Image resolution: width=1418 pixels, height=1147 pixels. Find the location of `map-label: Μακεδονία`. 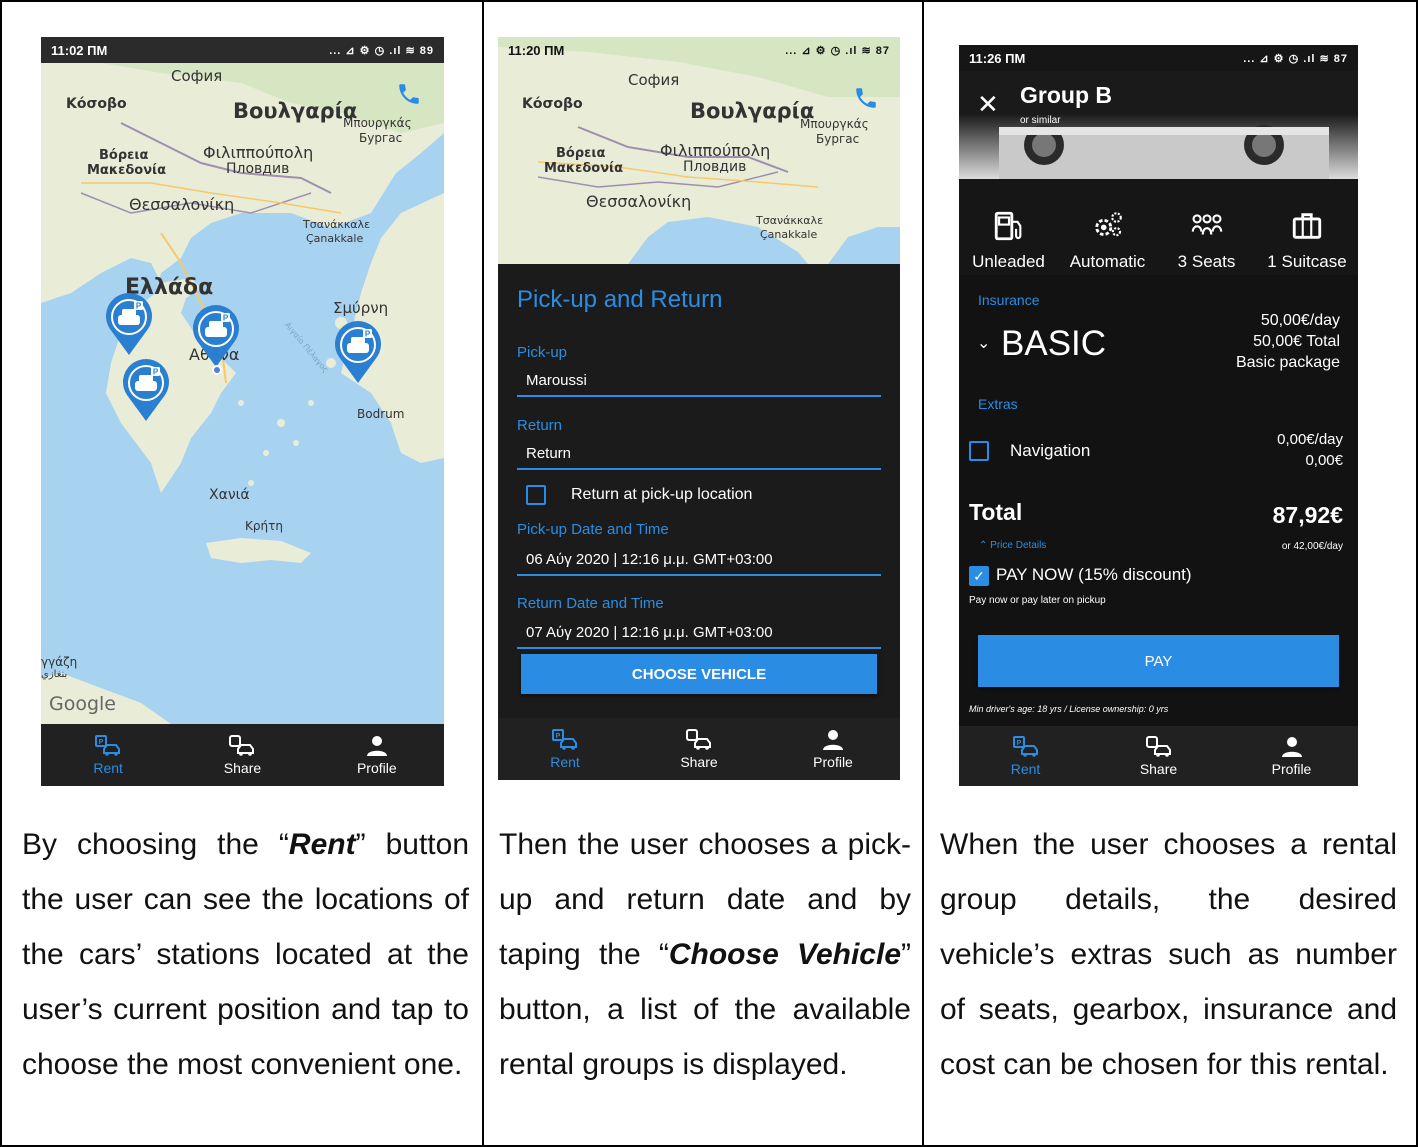

map-label: Μακεδονία is located at coordinates (127, 170).